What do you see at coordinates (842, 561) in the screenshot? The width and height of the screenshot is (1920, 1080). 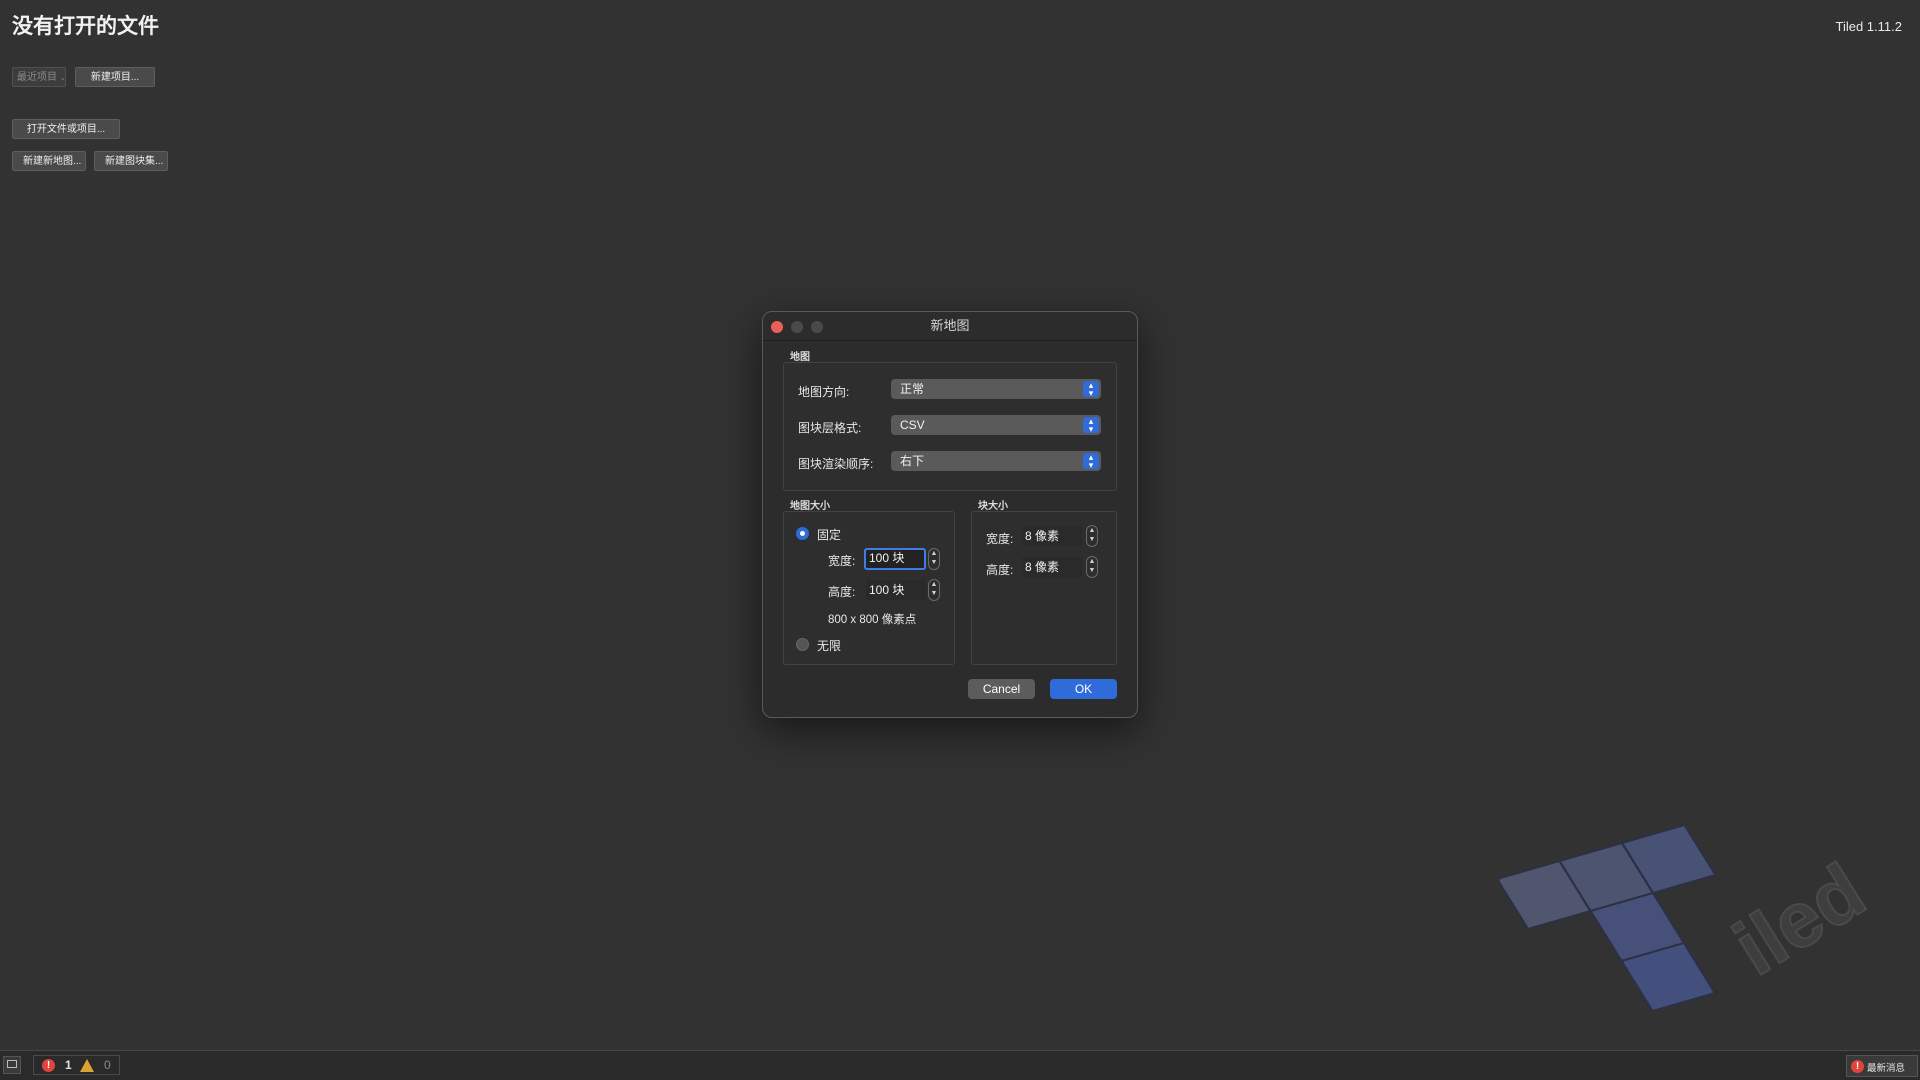 I see `map-width-label: 宽度:` at bounding box center [842, 561].